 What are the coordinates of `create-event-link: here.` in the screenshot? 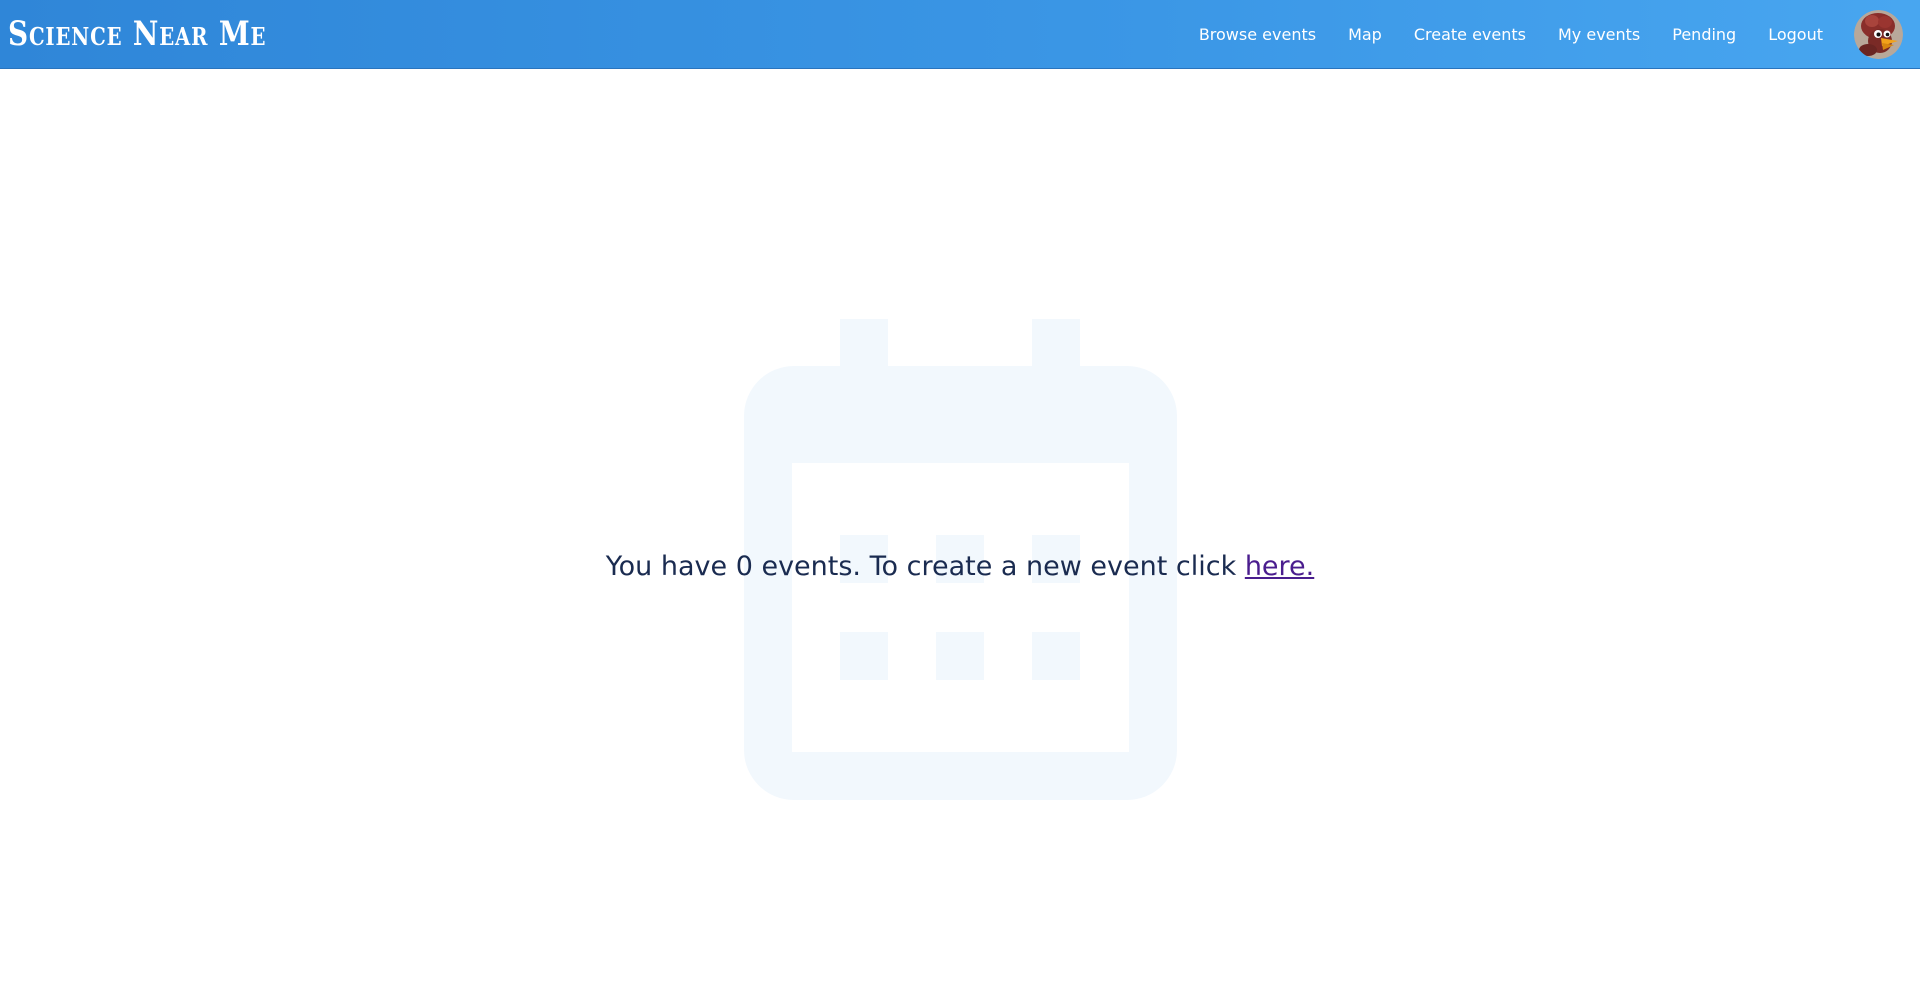 It's located at (1279, 566).